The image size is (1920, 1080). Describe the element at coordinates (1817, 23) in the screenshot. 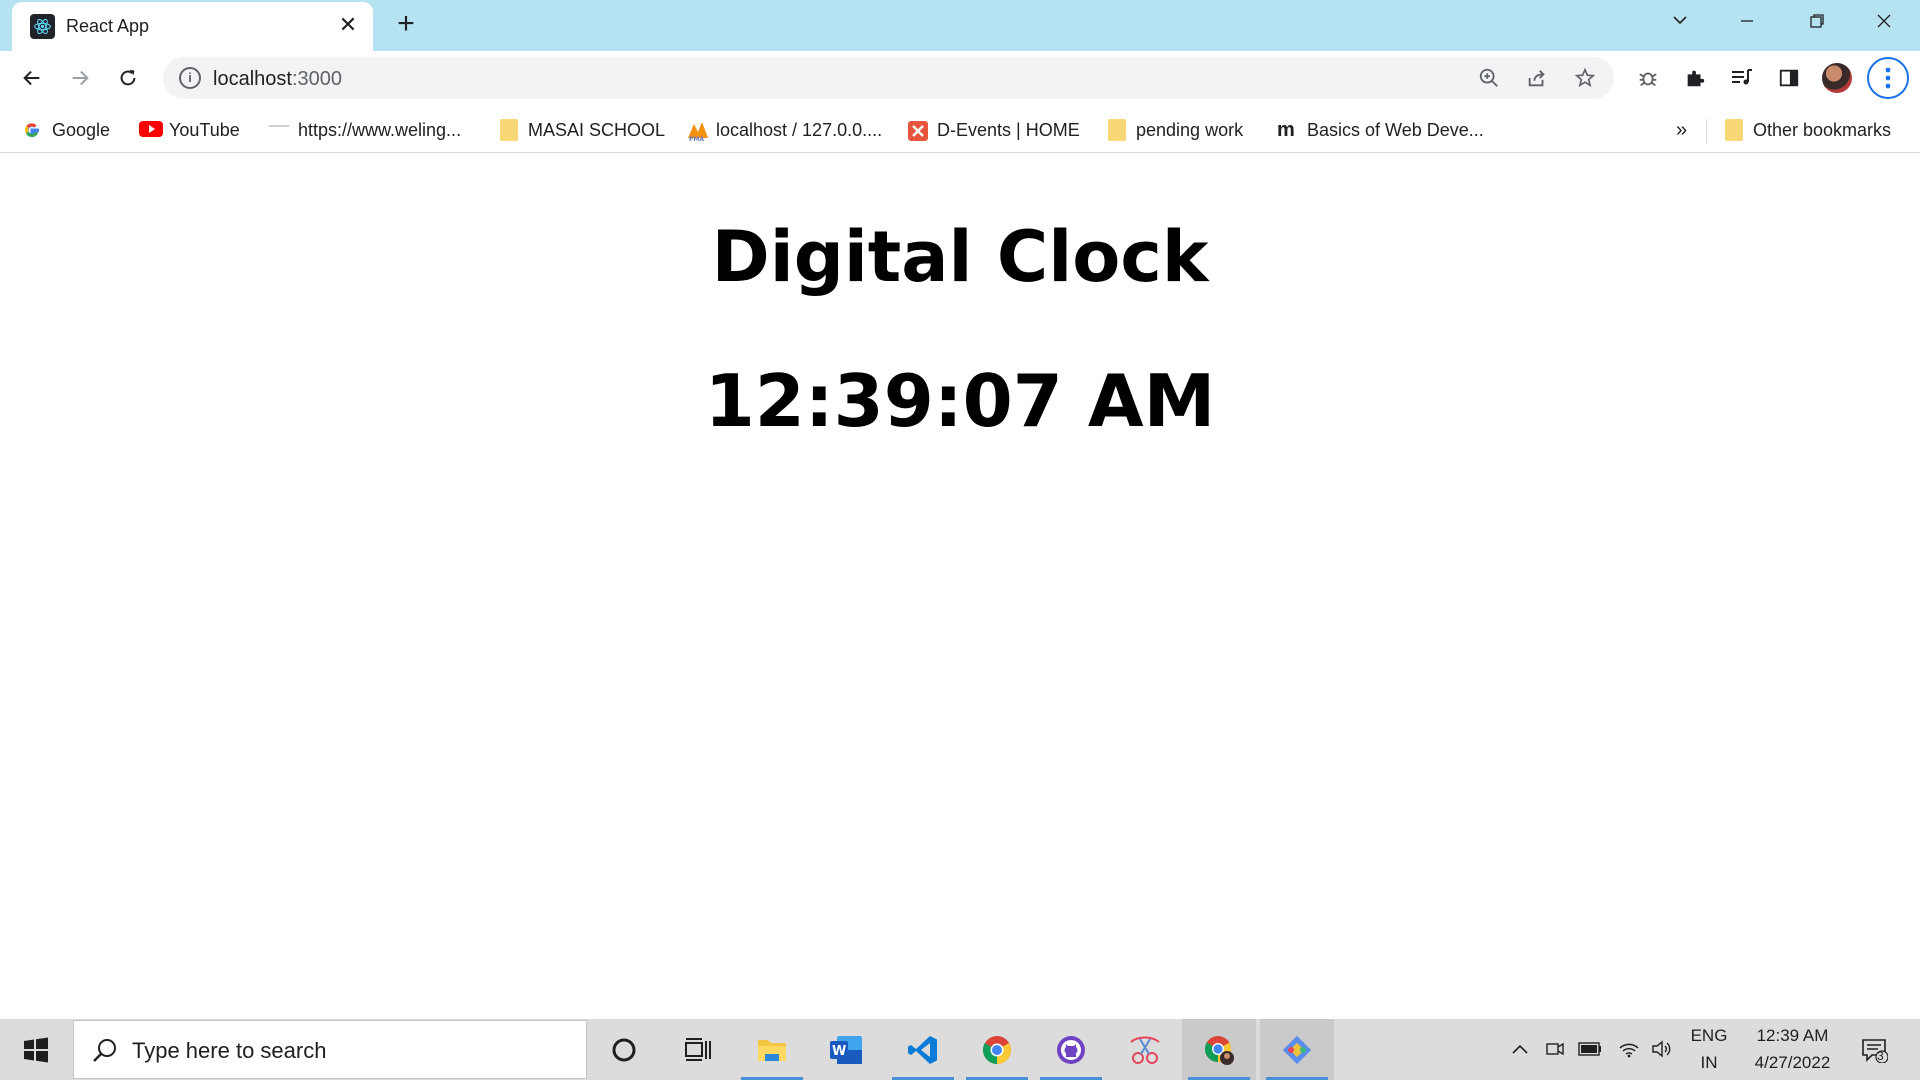

I see `restore-button` at that location.